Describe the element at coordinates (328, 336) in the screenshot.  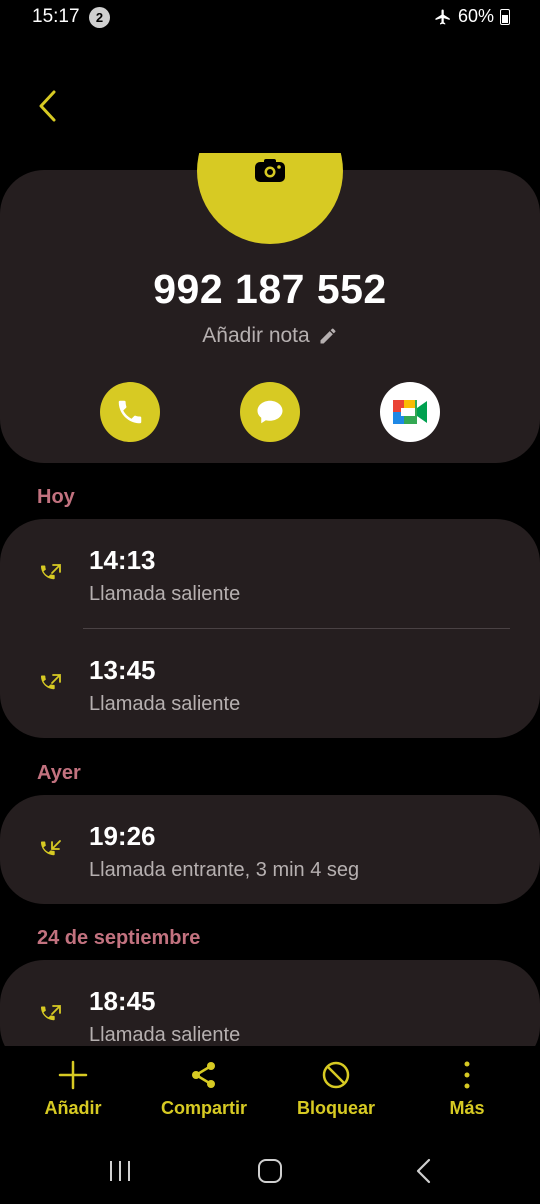
I see `pencil-icon` at that location.